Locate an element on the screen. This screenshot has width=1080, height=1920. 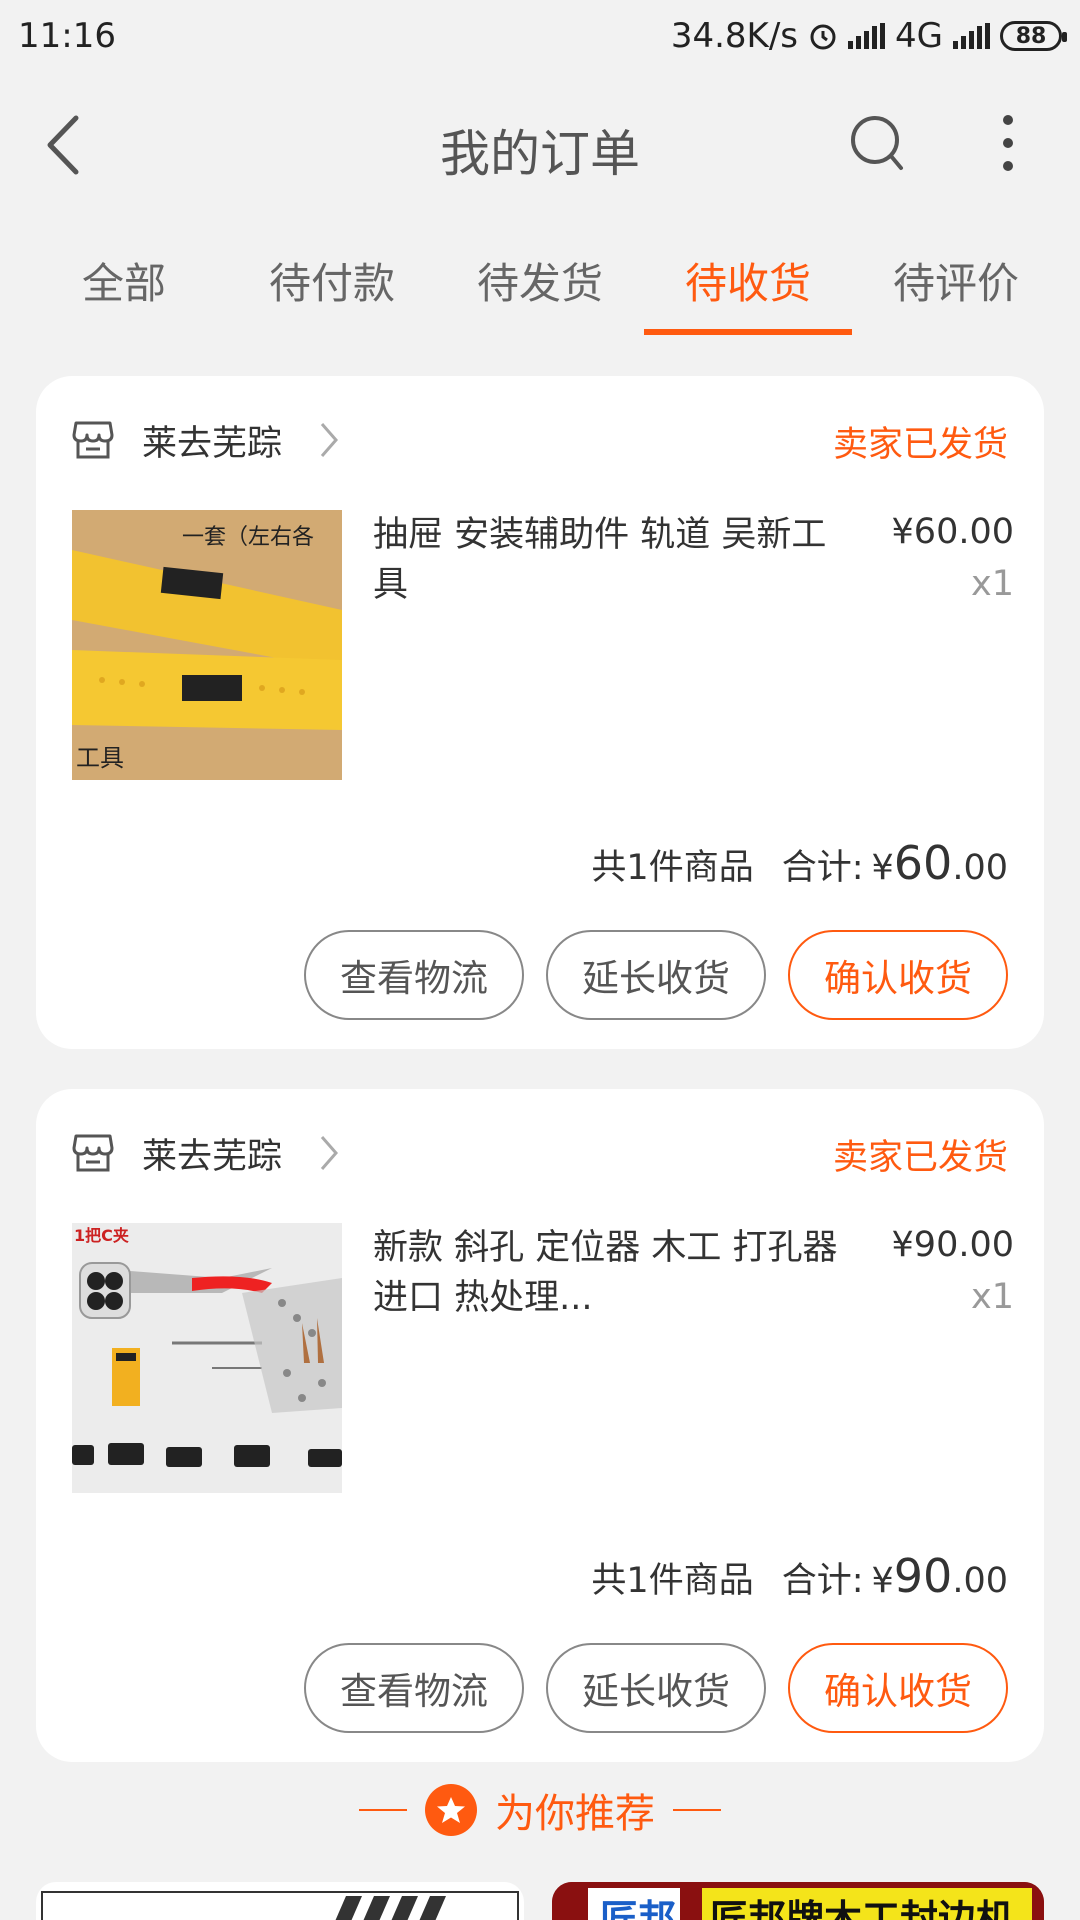
product-photo: 一套（左右各 工具 is located at coordinates (207, 645).